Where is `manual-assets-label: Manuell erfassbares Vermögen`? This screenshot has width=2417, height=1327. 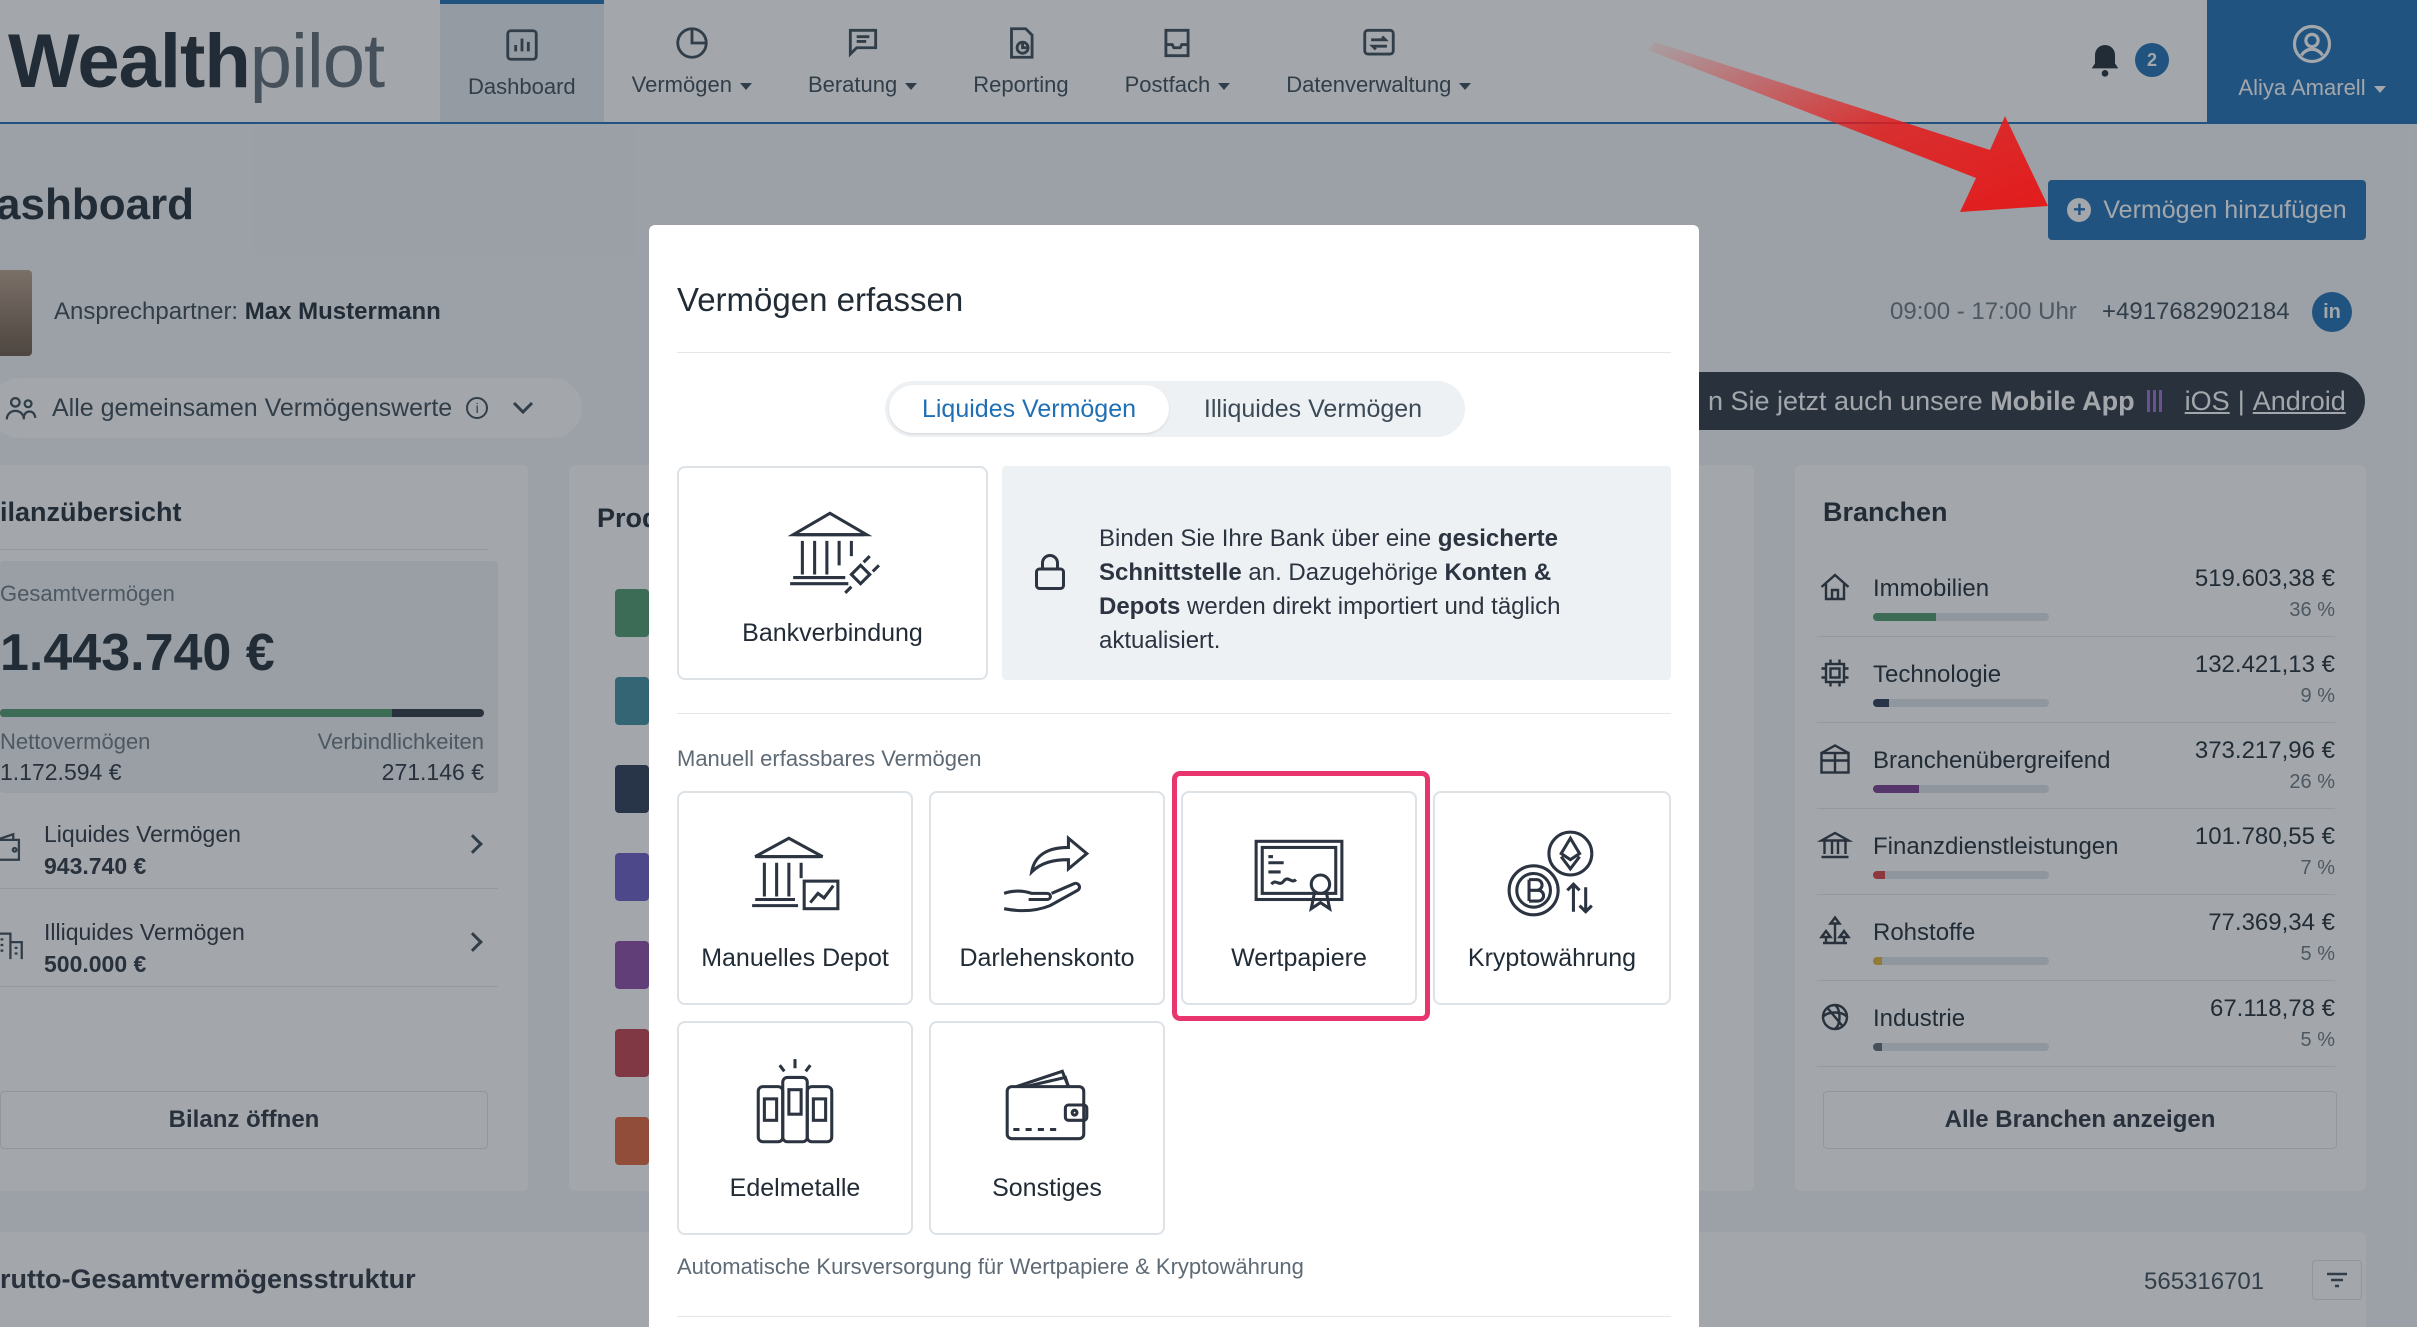
manual-assets-label: Manuell erfassbares Vermögen is located at coordinates (829, 758).